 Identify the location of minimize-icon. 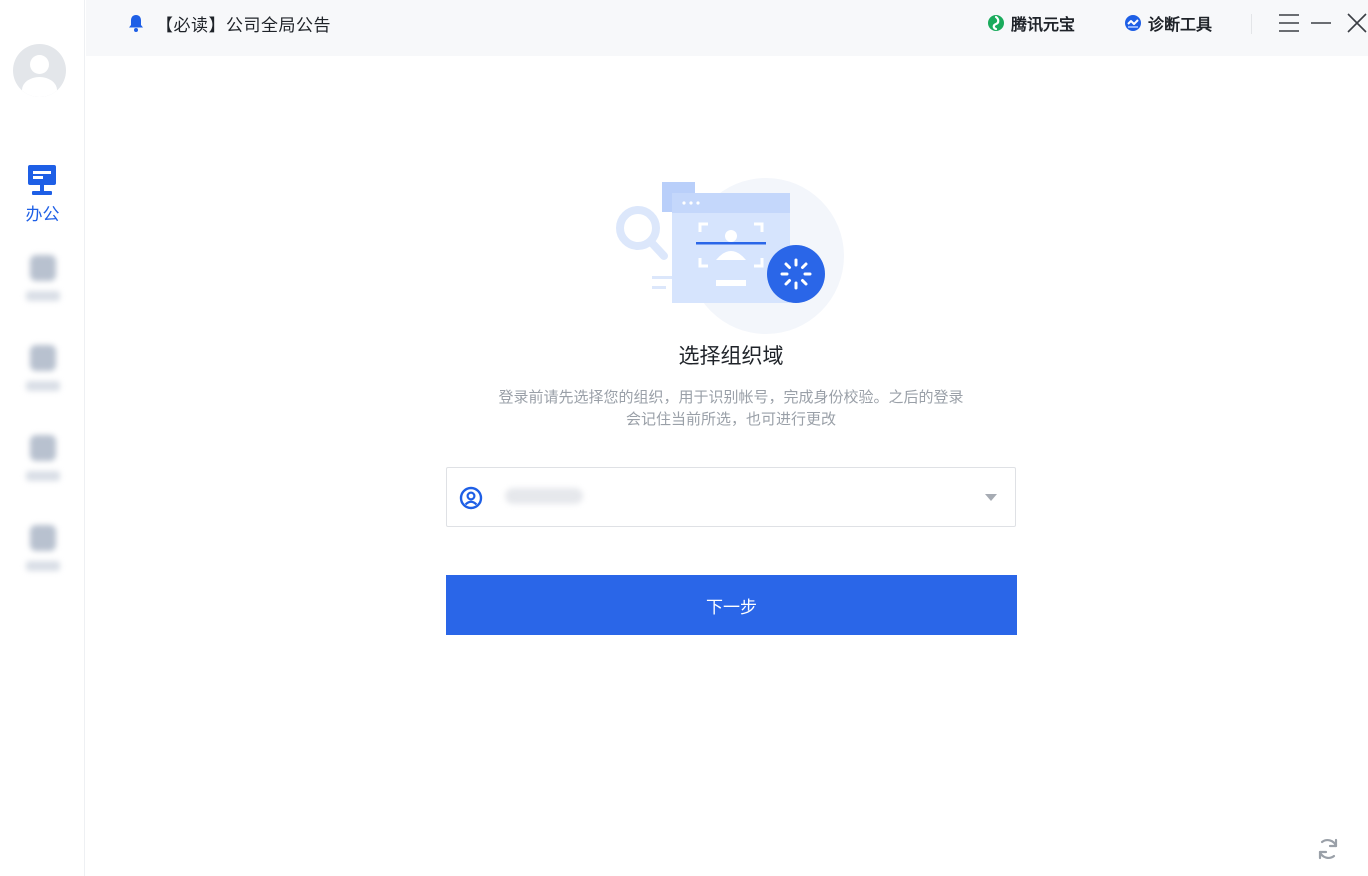
(1321, 23).